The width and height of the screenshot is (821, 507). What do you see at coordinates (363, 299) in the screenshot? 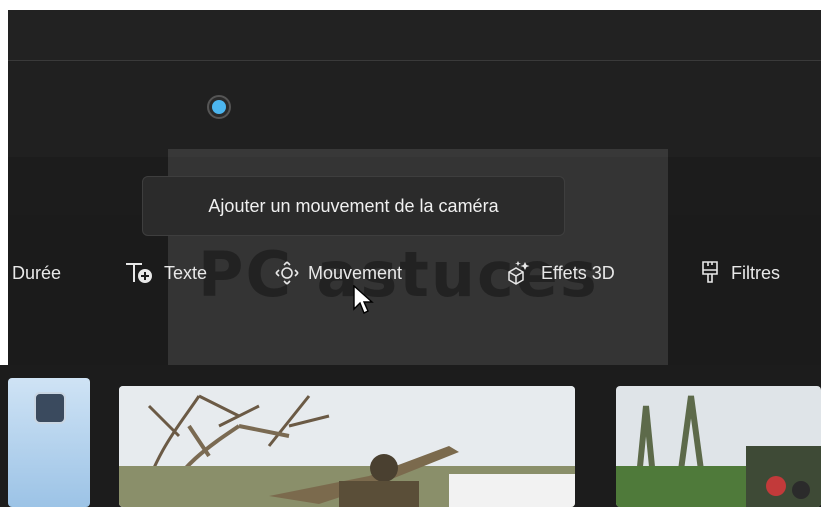
I see `mouse-cursor-icon` at bounding box center [363, 299].